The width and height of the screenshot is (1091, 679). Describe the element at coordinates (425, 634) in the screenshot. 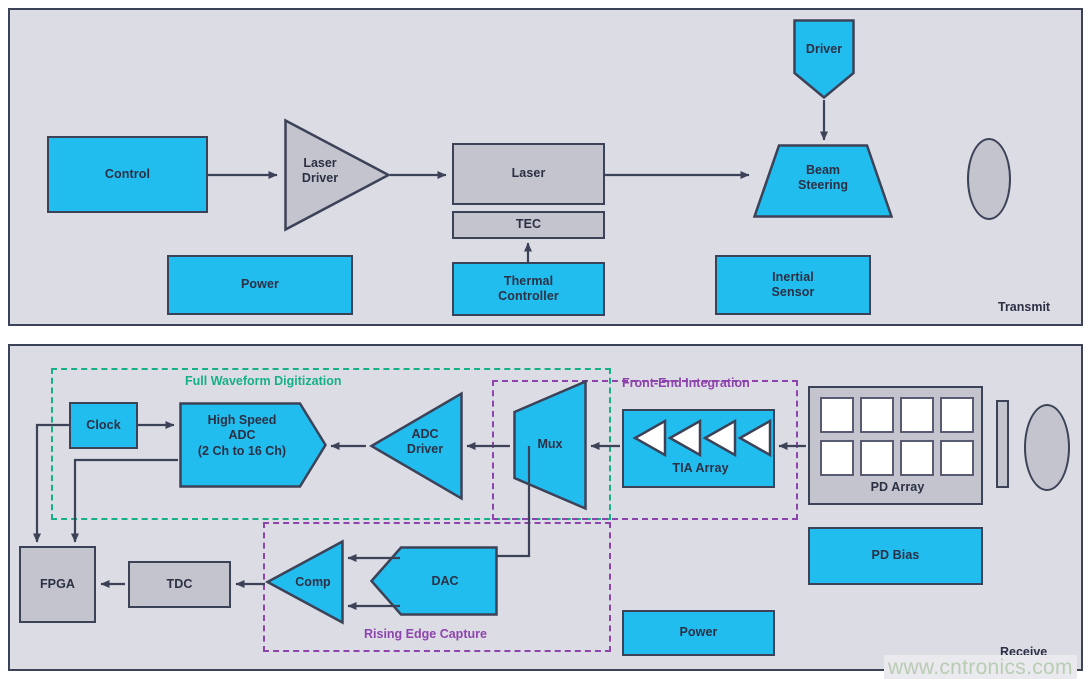

I see `group-rising-edge-label: Rising Edge Capture` at that location.